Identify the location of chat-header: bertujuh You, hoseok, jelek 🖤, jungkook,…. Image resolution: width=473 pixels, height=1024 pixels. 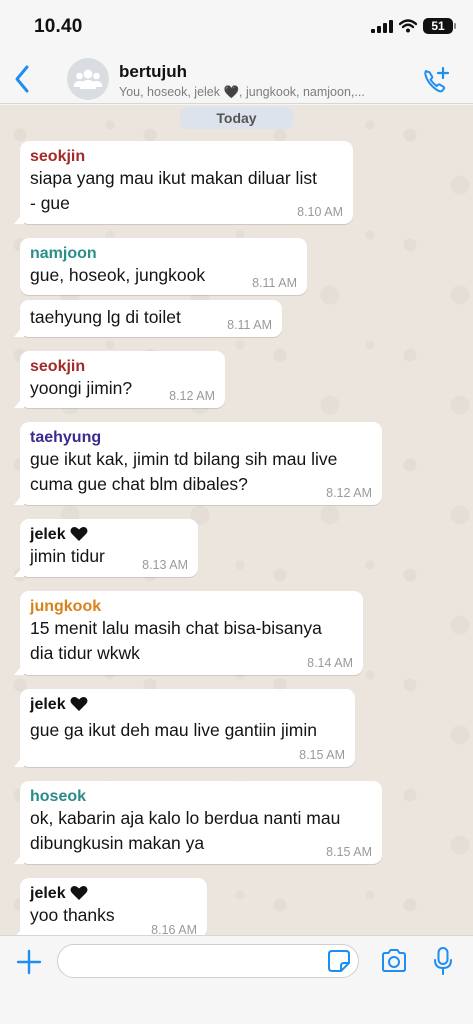
(236, 78).